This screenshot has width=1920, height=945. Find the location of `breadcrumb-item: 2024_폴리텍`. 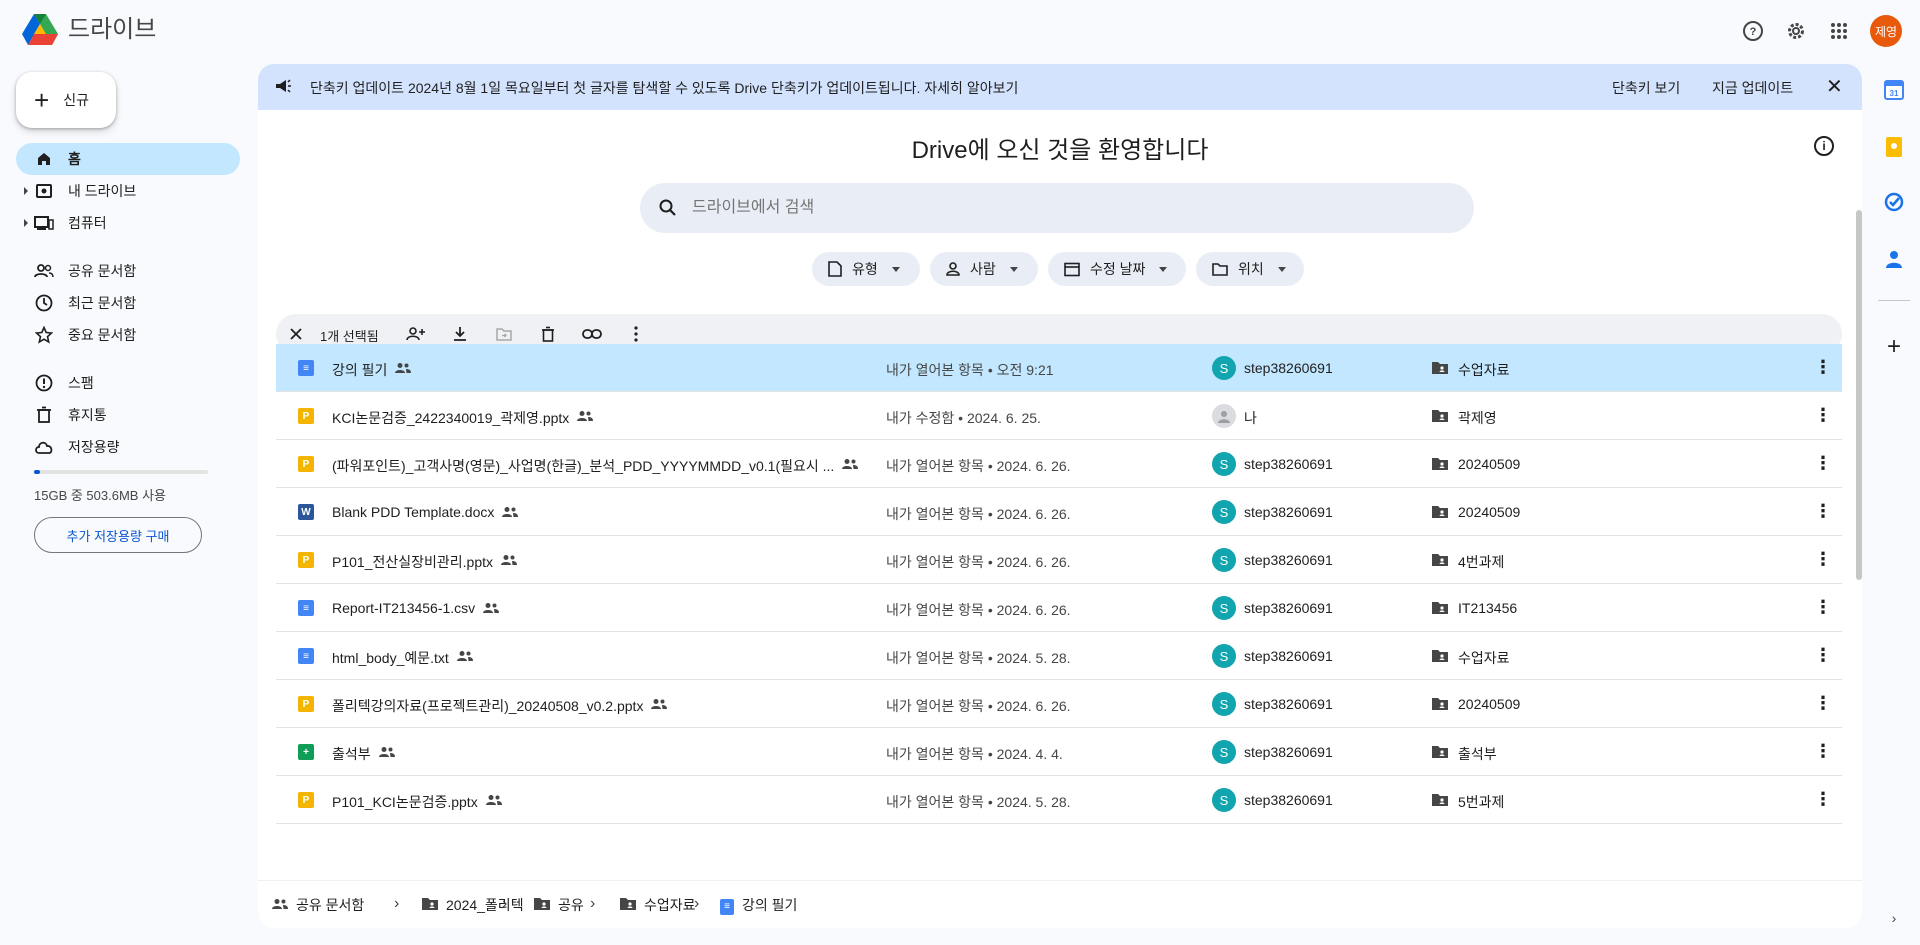

breadcrumb-item: 2024_폴리텍 is located at coordinates (473, 905).